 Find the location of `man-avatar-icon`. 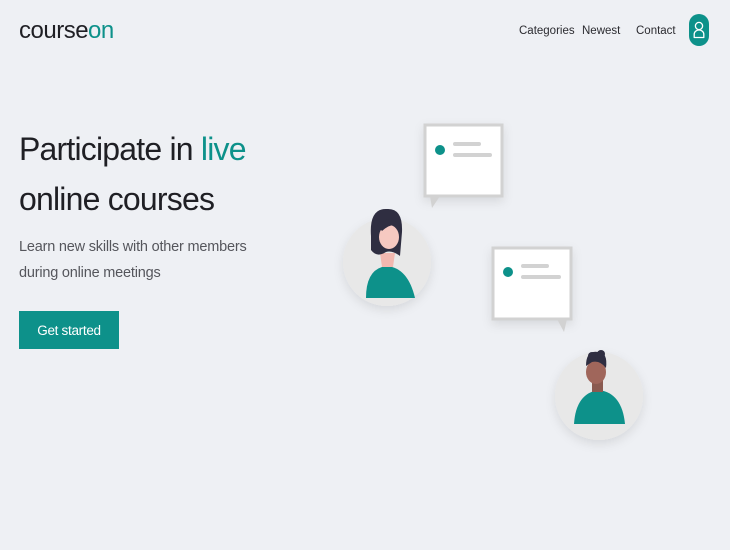

man-avatar-icon is located at coordinates (599, 395).